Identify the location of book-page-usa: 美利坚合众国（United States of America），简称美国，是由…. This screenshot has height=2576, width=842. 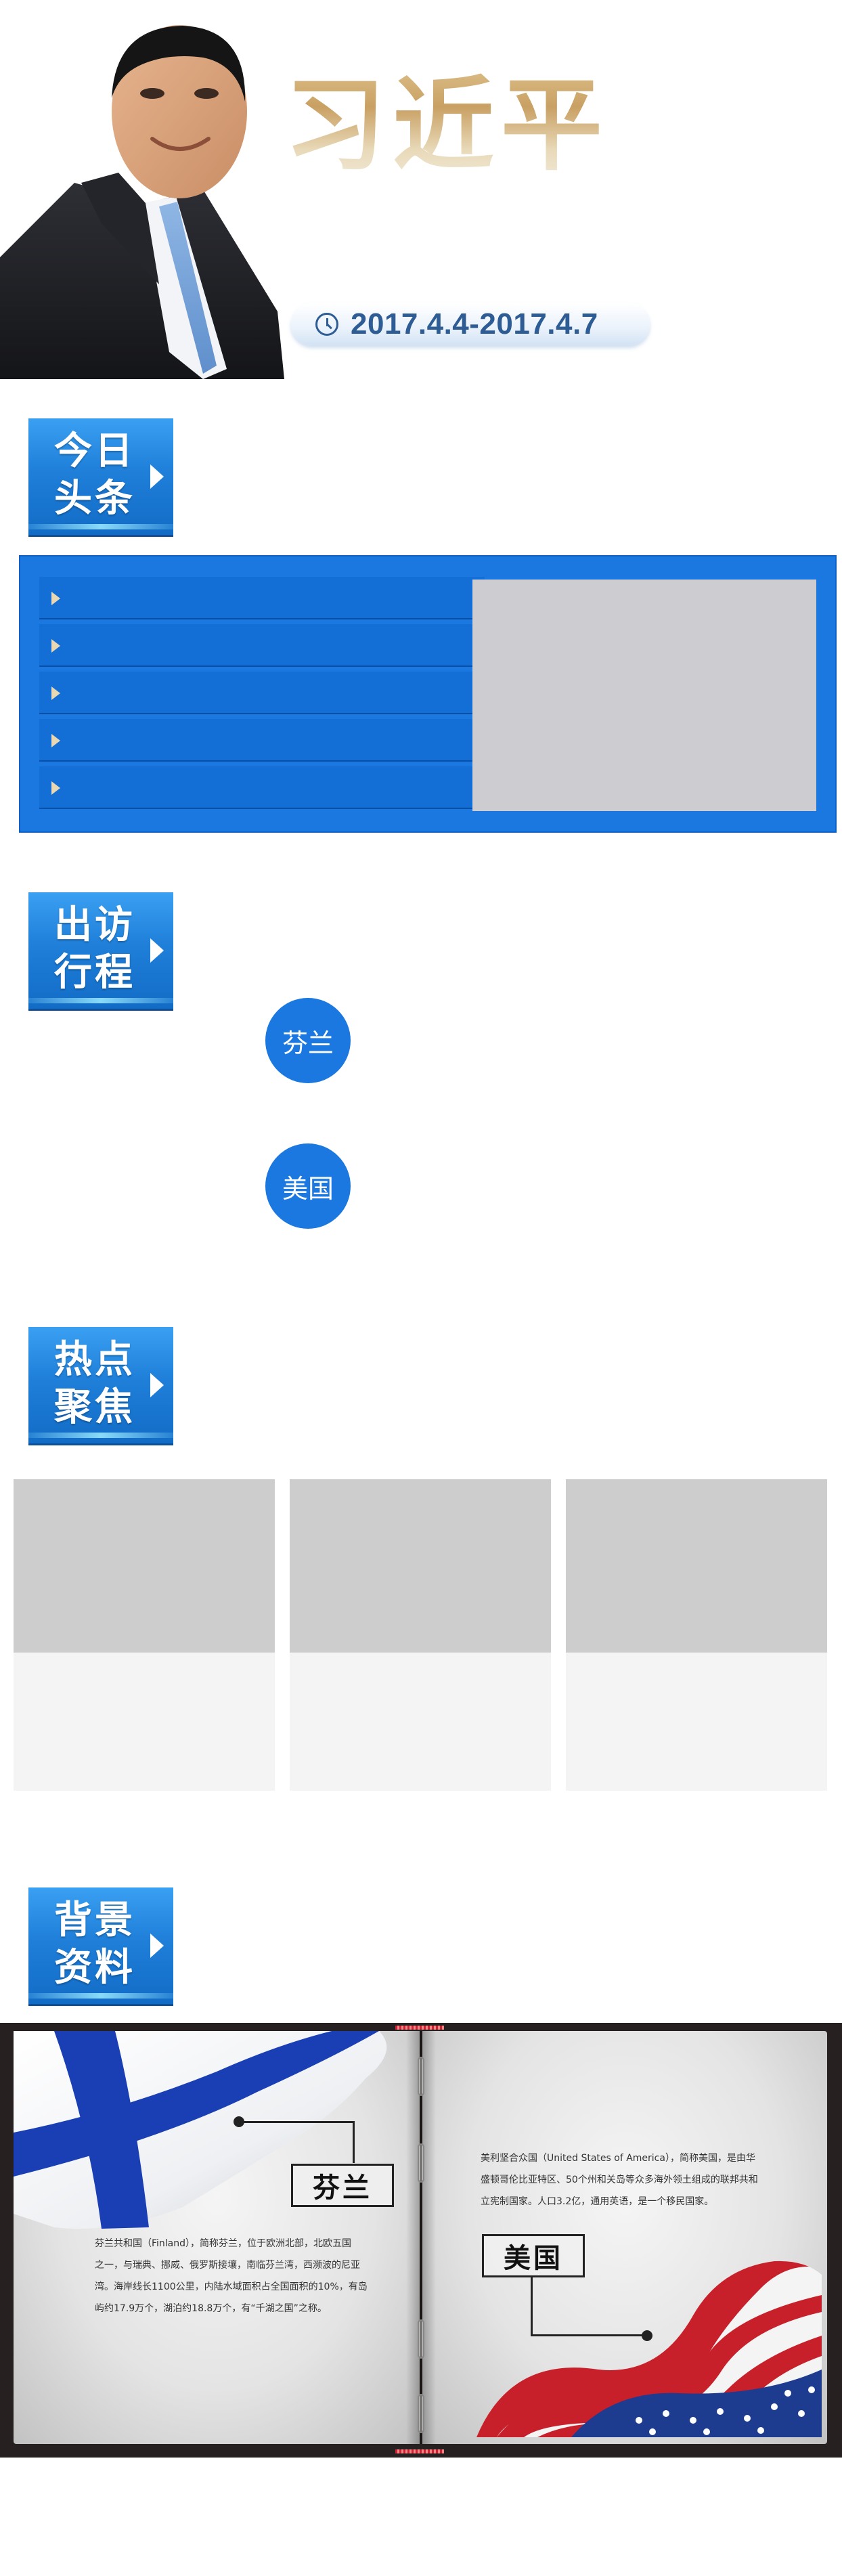
(624, 2237).